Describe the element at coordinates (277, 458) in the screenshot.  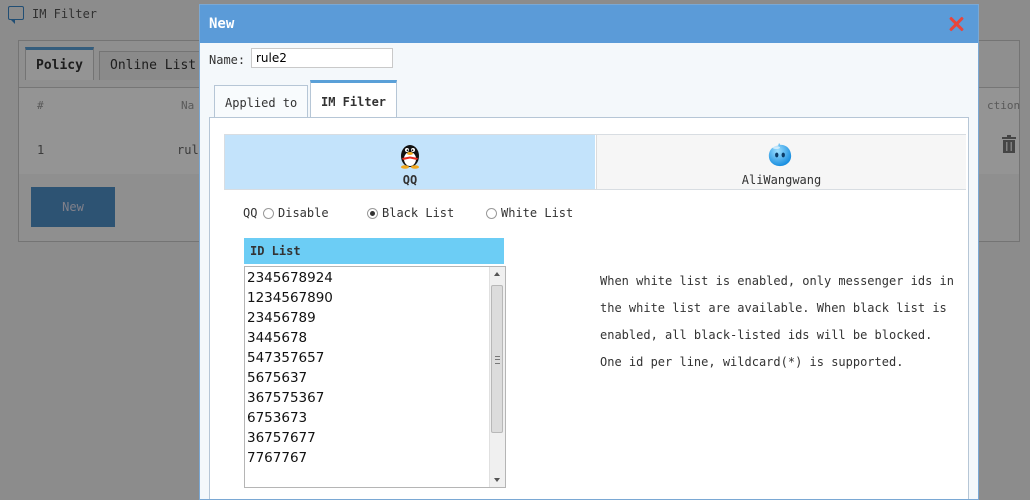
I see `id-list-line: 7767767` at that location.